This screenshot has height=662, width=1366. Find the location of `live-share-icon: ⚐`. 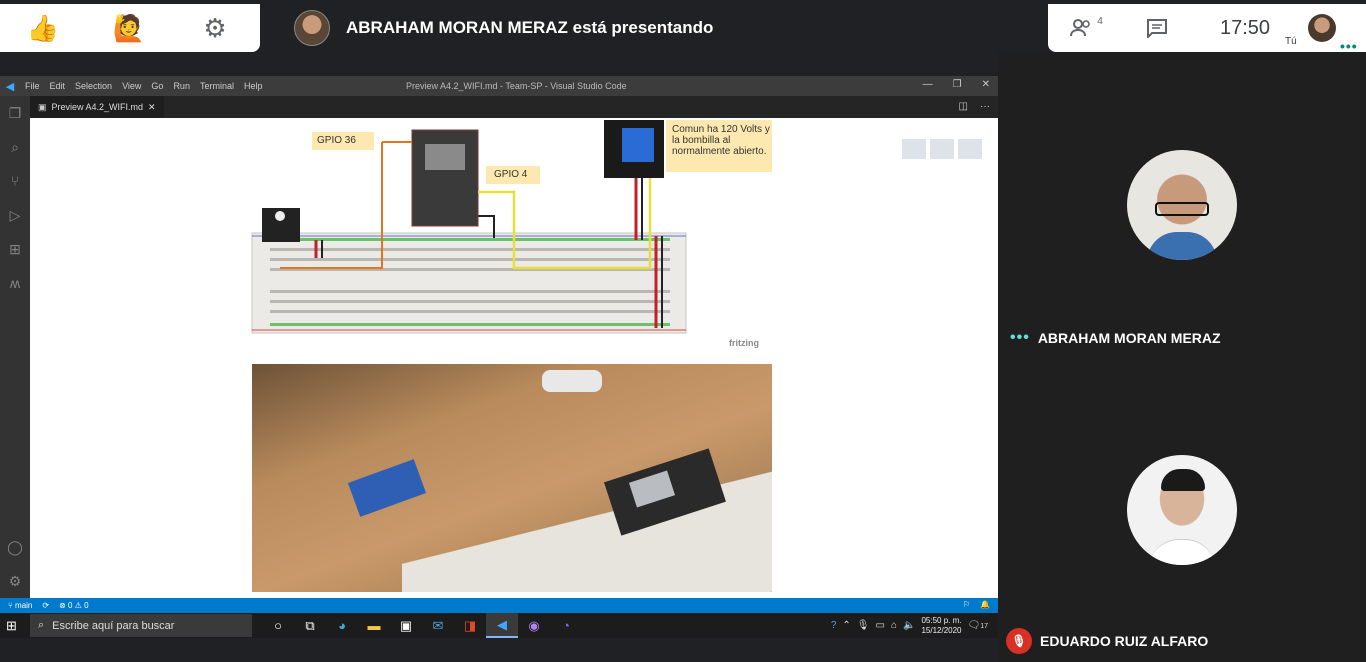

live-share-icon: ⚐ is located at coordinates (966, 604).